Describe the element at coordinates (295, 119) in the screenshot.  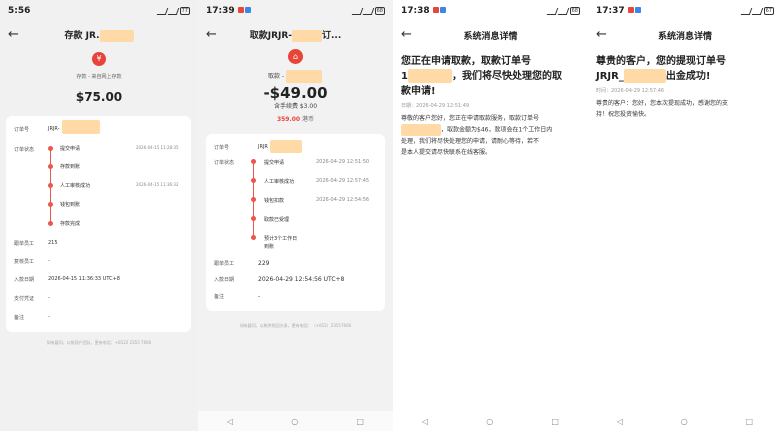
I see `hkd-amount: 359.00 港币` at that location.